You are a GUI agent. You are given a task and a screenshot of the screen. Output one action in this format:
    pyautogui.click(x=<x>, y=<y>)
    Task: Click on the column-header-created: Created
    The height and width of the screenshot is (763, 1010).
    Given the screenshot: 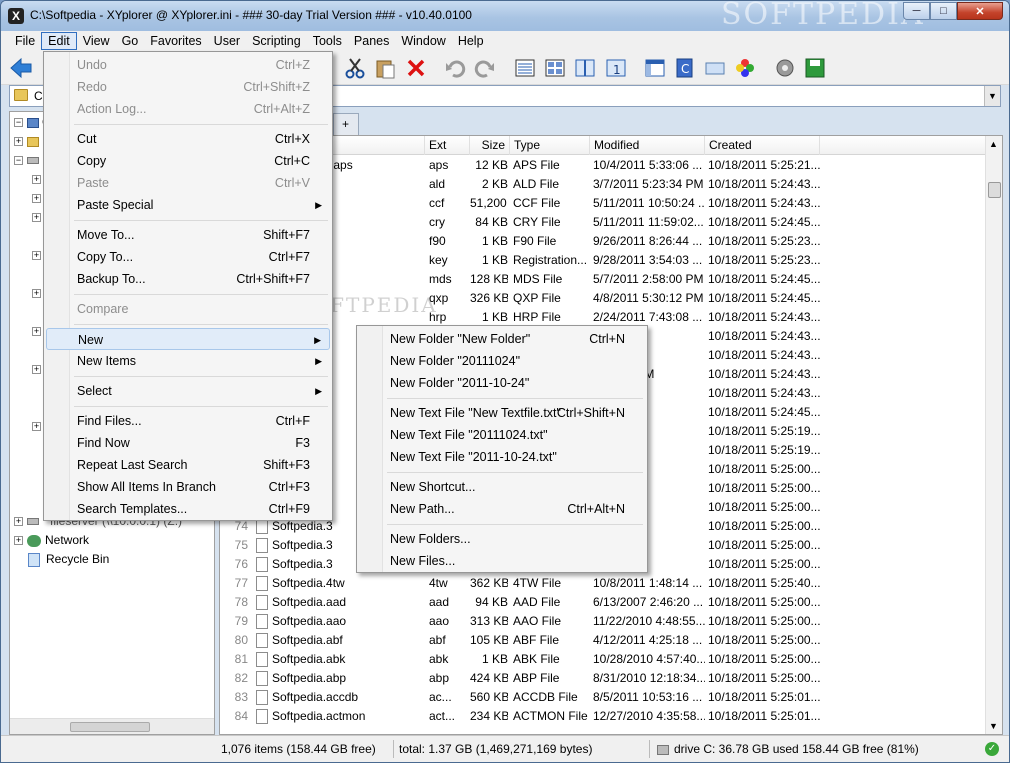 What is the action you would take?
    pyautogui.click(x=762, y=145)
    